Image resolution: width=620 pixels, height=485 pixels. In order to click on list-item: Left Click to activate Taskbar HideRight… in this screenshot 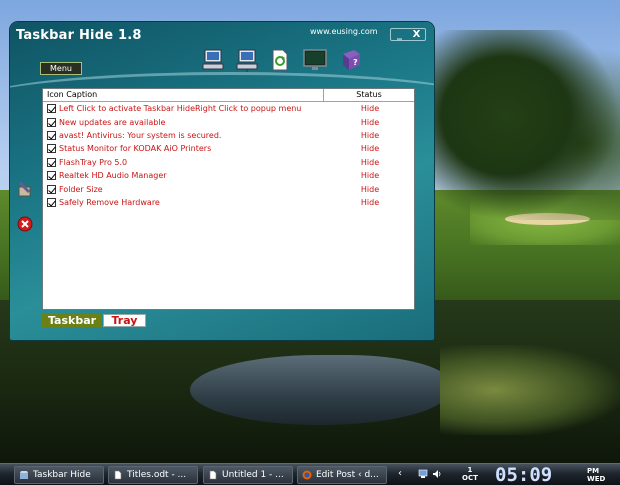, I will do `click(228, 108)`.